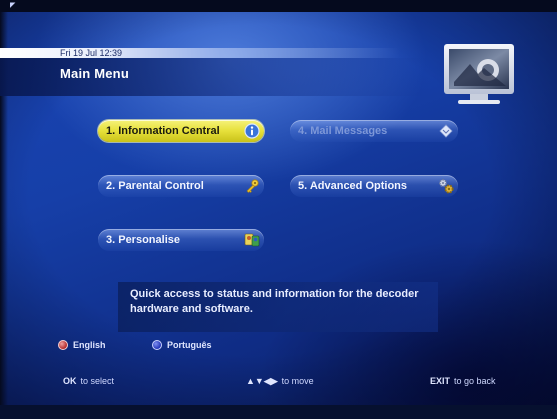 The image size is (557, 419). Describe the element at coordinates (280, 381) in the screenshot. I see `footer-move-hint: ▲▼◀▶ to move` at that location.